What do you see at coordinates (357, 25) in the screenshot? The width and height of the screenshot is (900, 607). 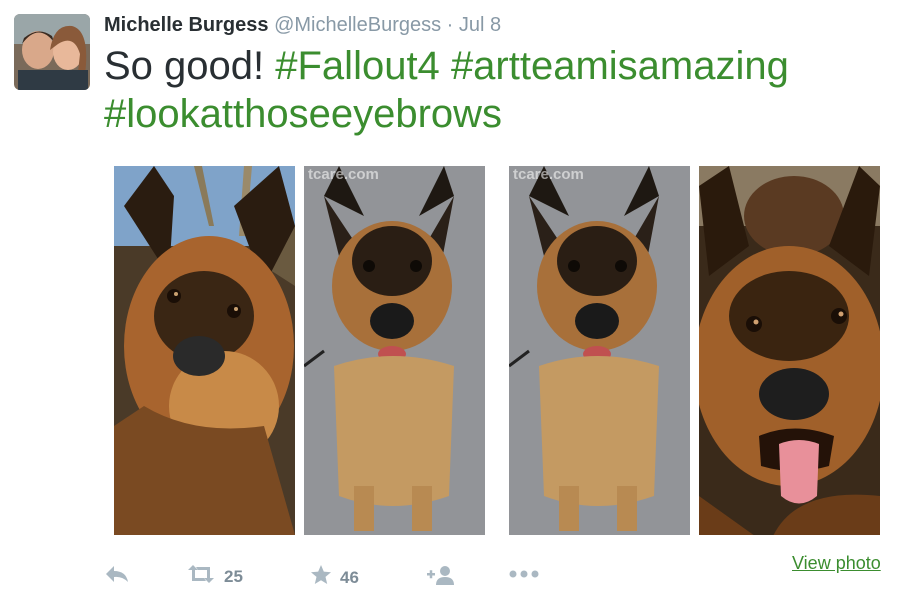 I see `author-handle: @MichelleBurgess` at bounding box center [357, 25].